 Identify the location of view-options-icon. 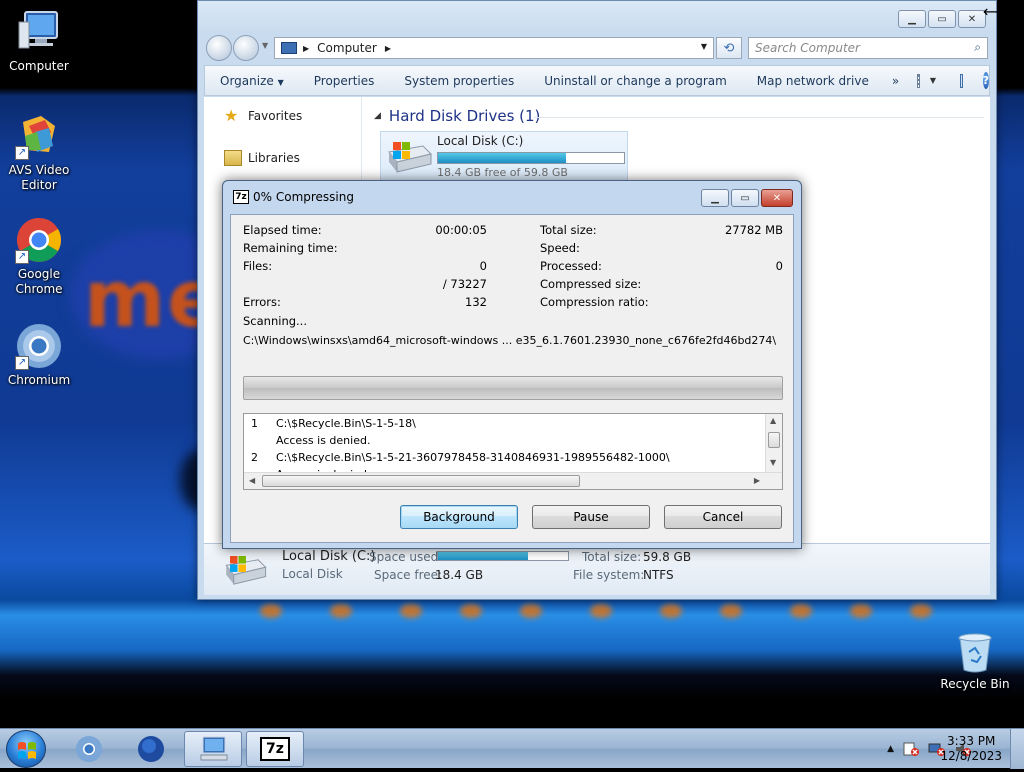
(918, 80).